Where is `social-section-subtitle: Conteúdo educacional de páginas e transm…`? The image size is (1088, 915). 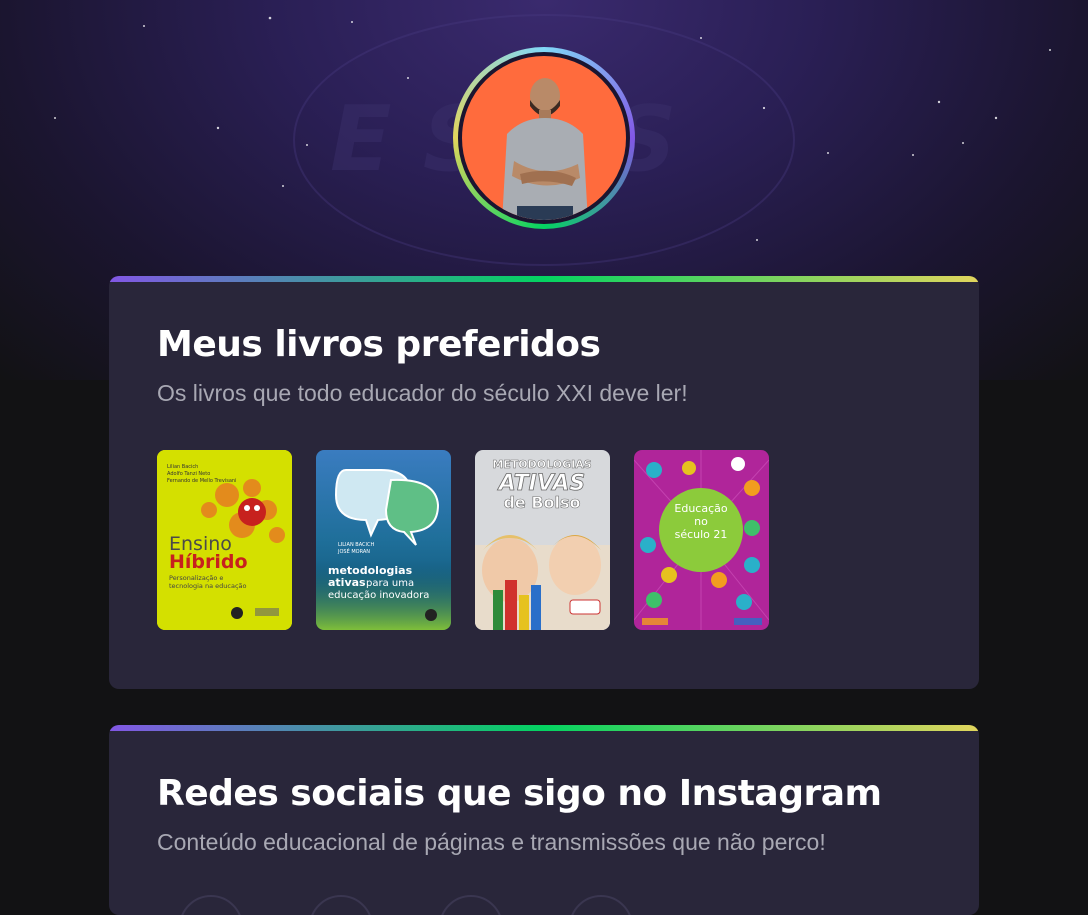 social-section-subtitle: Conteúdo educacional de páginas e transm… is located at coordinates (491, 842).